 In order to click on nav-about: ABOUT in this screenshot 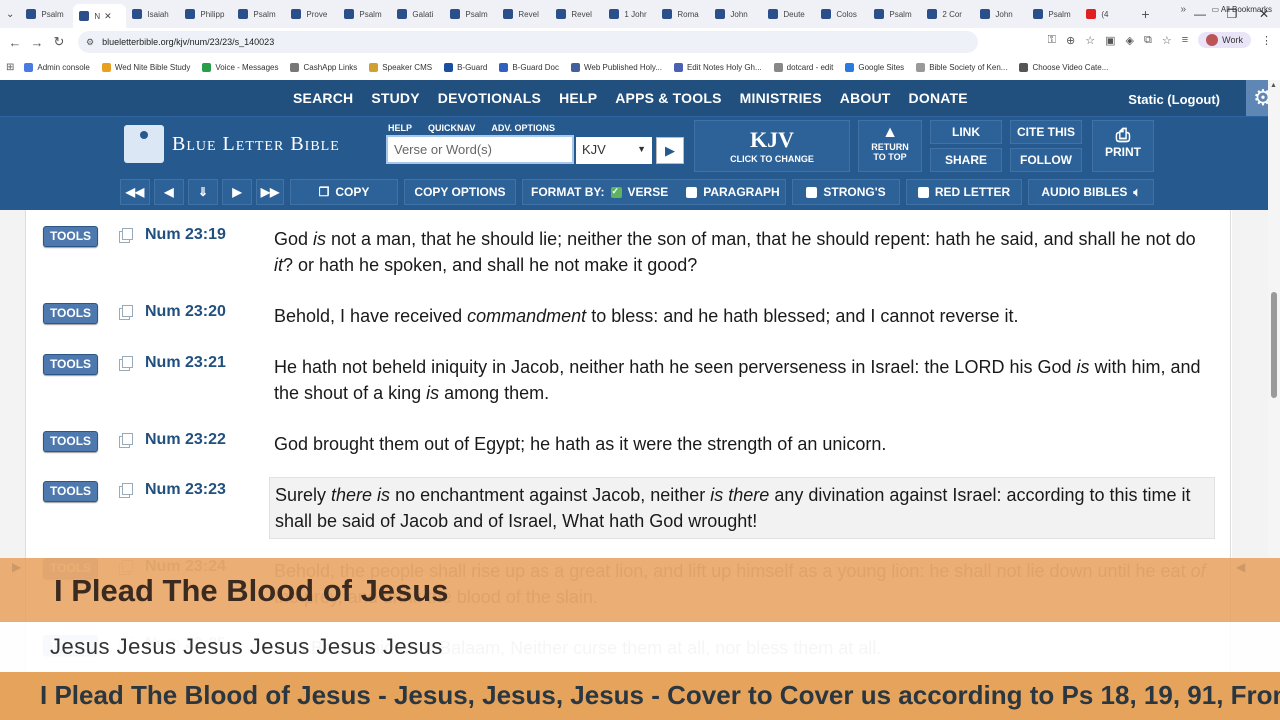, I will do `click(865, 98)`.